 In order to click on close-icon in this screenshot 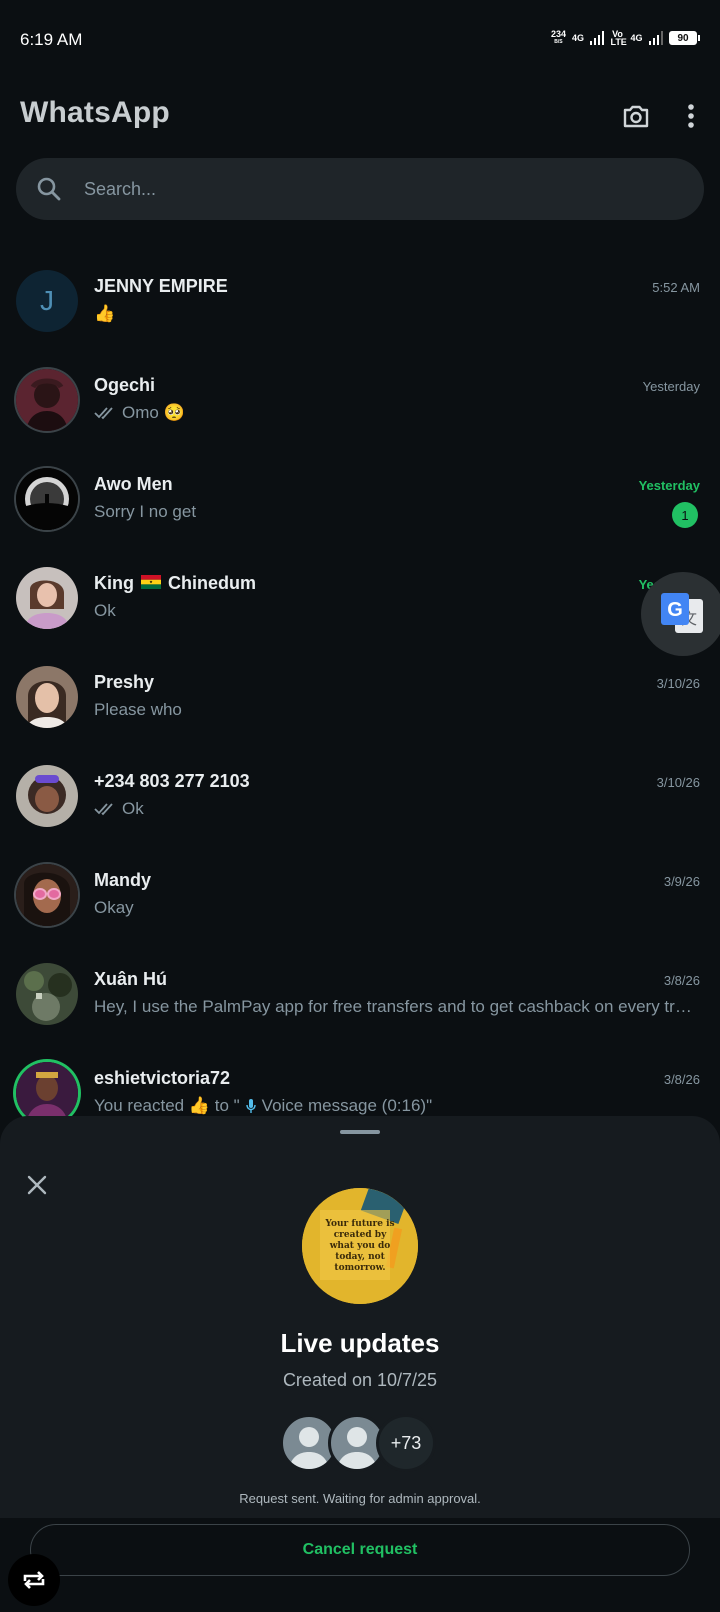, I will do `click(37, 1185)`.